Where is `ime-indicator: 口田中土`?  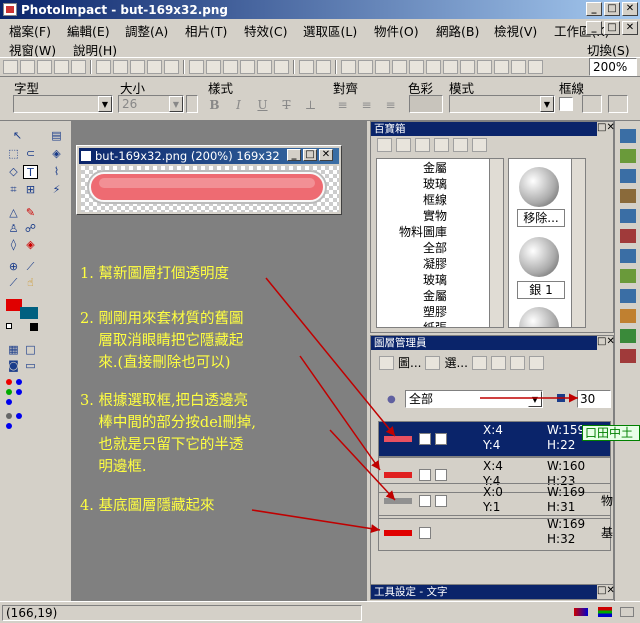 ime-indicator: 口田中土 is located at coordinates (611, 433).